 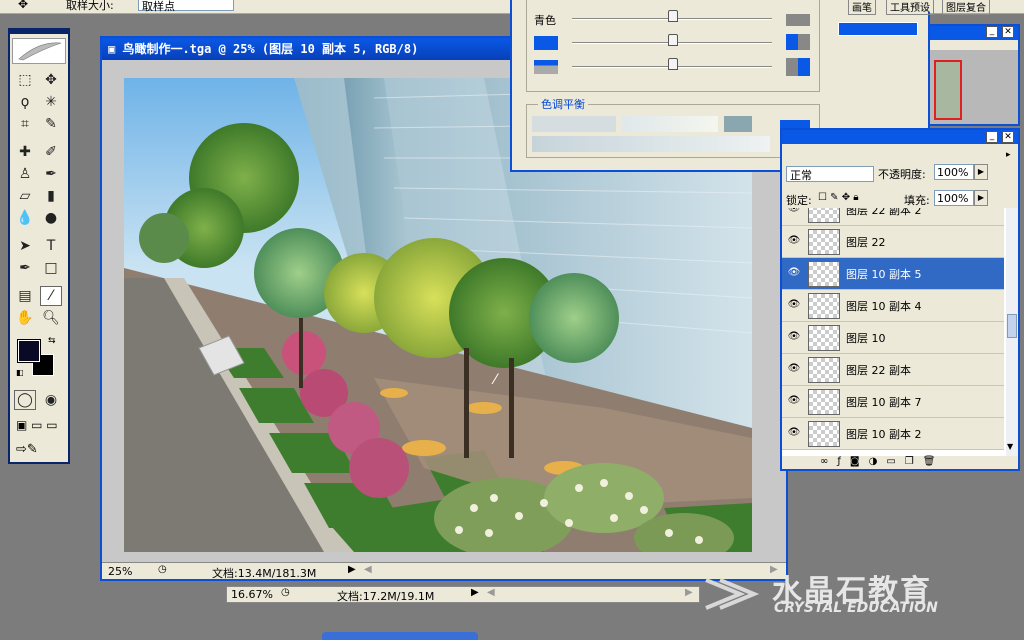 What do you see at coordinates (25, 246) in the screenshot?
I see `path-selection-icon: ➤` at bounding box center [25, 246].